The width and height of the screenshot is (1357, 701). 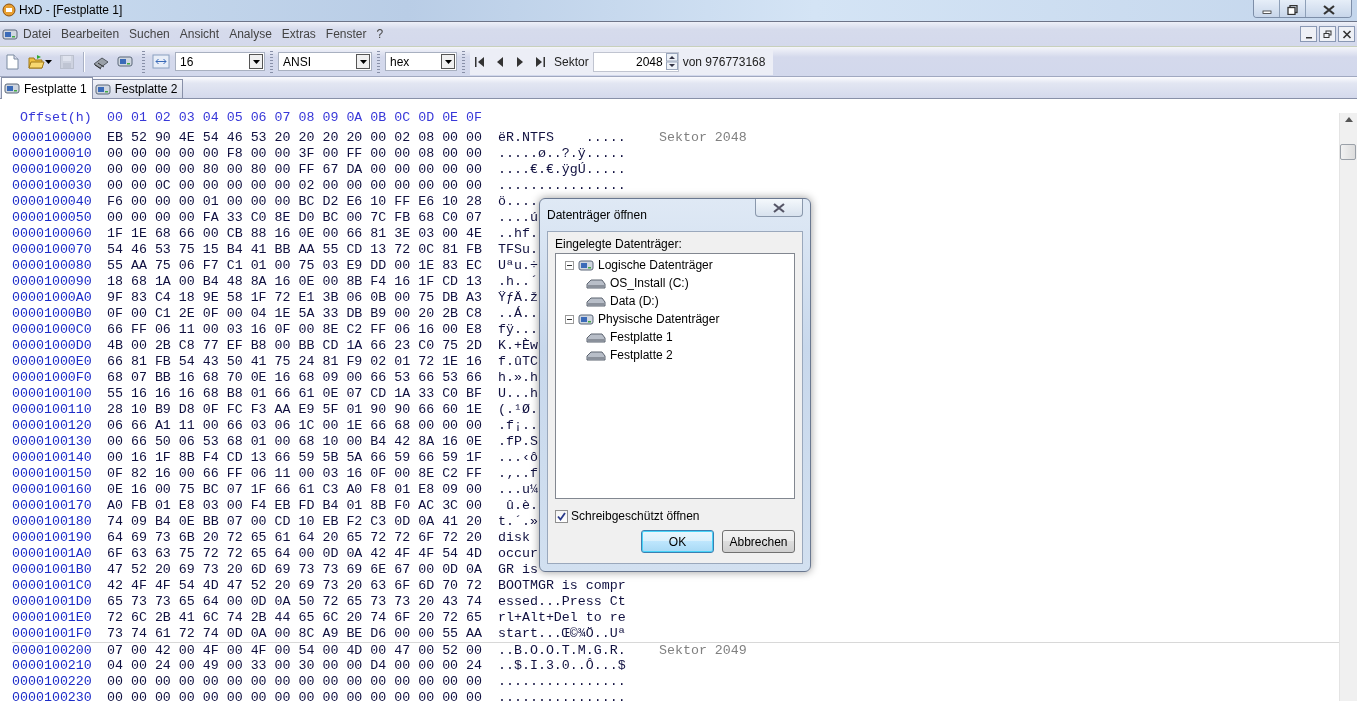 I want to click on hex-bytes: 6F 63 63 75 72 72 65 64 00 0D 0A 42 4F 4F 54 4D, so click(x=295, y=554).